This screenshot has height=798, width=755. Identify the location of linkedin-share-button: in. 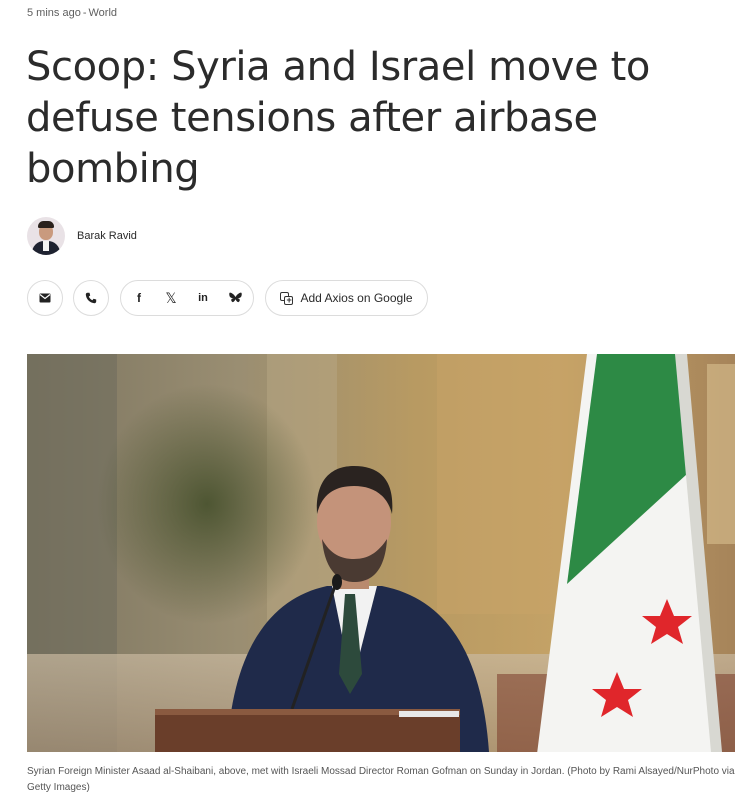
(203, 297).